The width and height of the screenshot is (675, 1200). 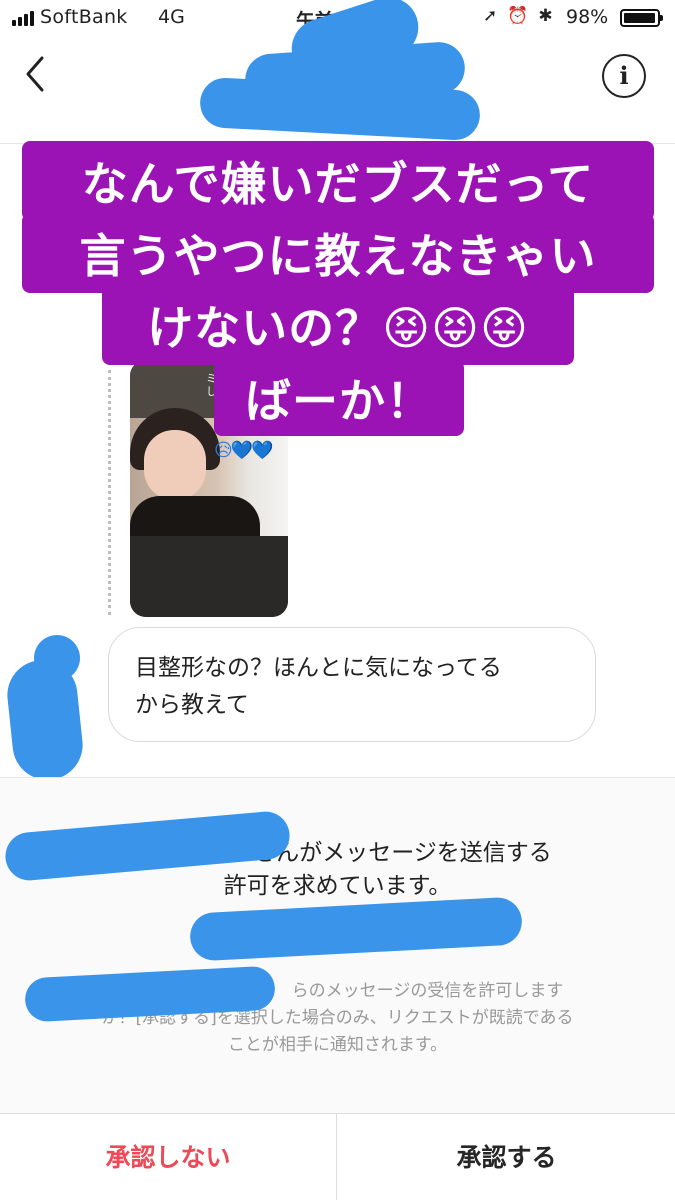 I want to click on story-reply-line, so click(x=109, y=492).